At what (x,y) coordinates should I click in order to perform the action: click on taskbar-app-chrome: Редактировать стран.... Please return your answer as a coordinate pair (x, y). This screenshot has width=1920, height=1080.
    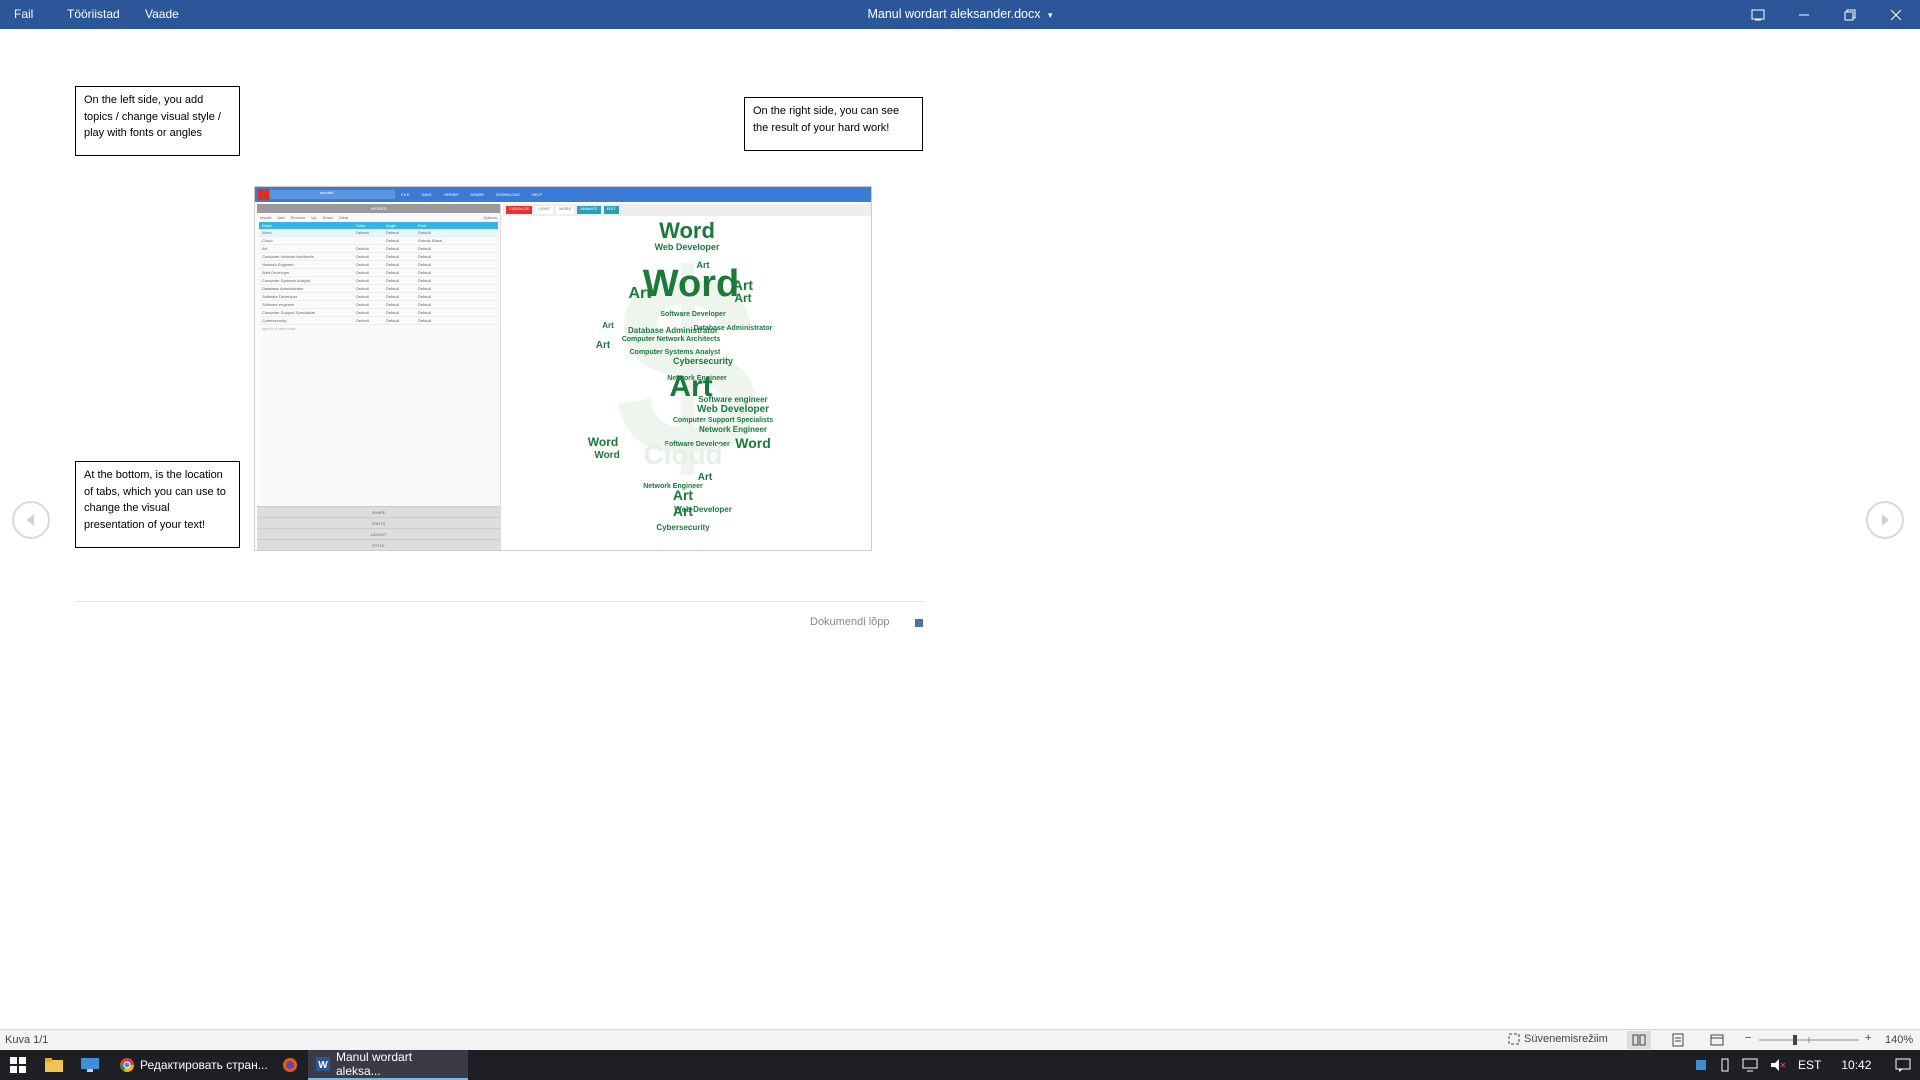
    Looking at the image, I should click on (194, 1065).